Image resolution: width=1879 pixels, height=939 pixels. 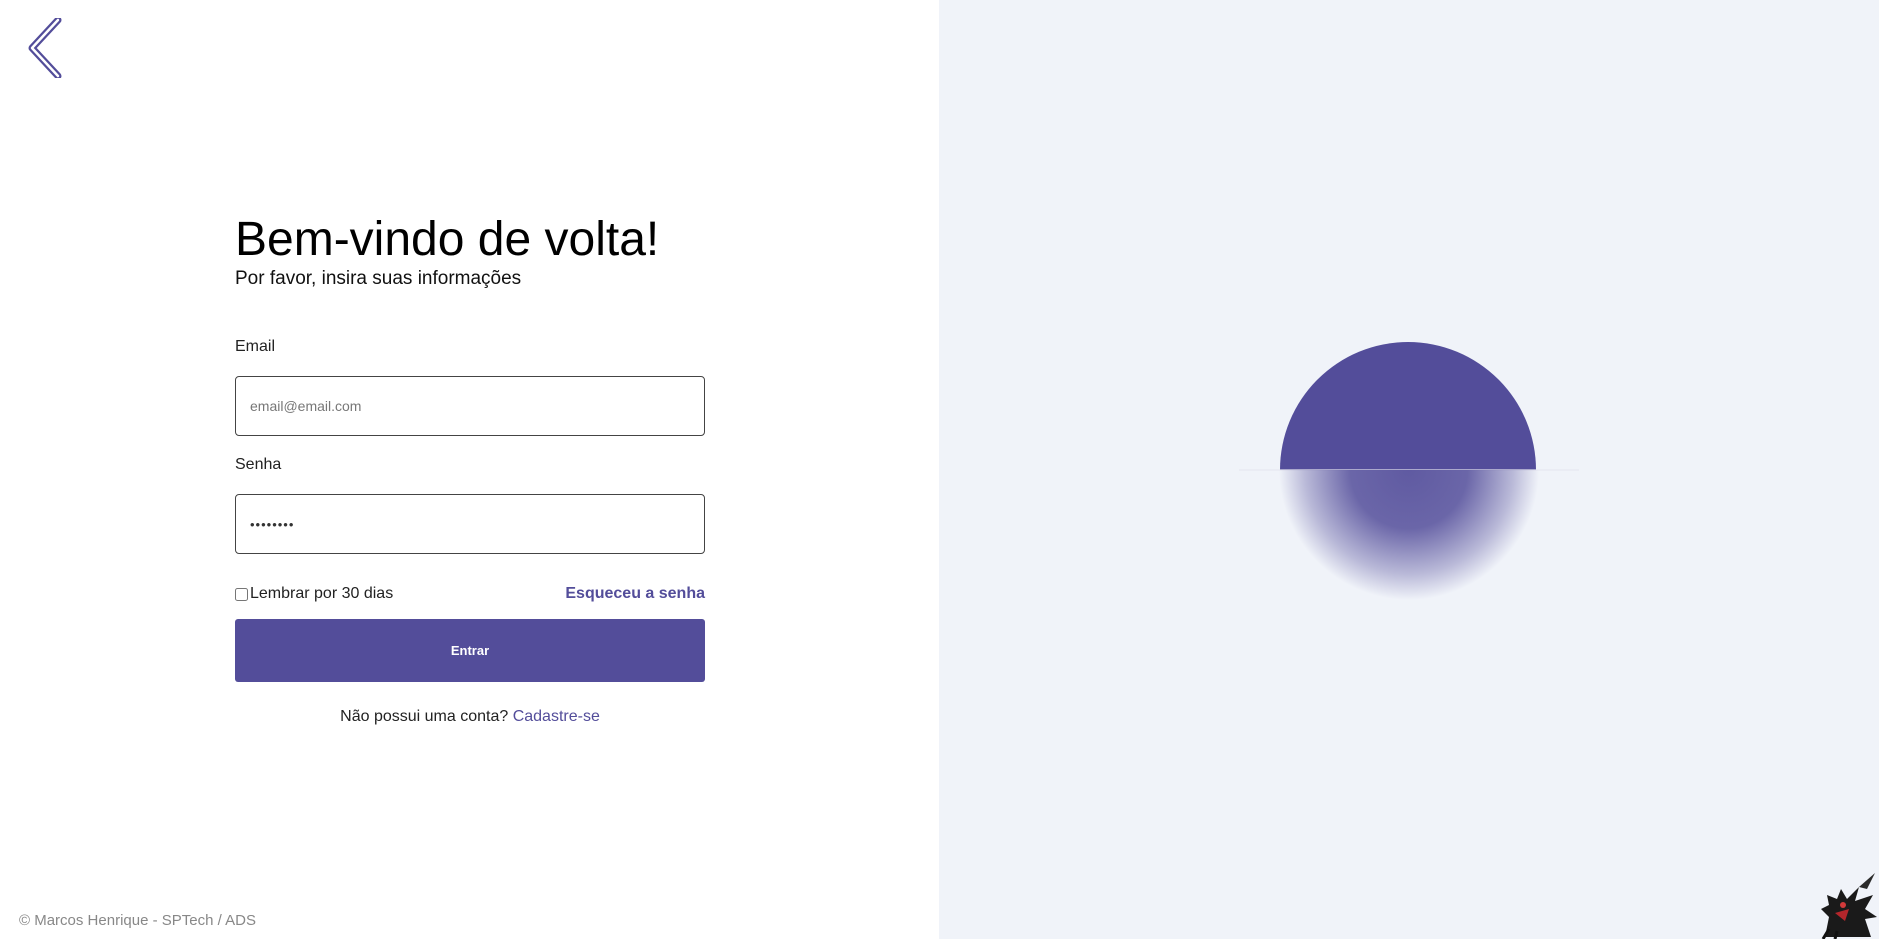 I want to click on signup-link: Cadastre-se, so click(x=556, y=716).